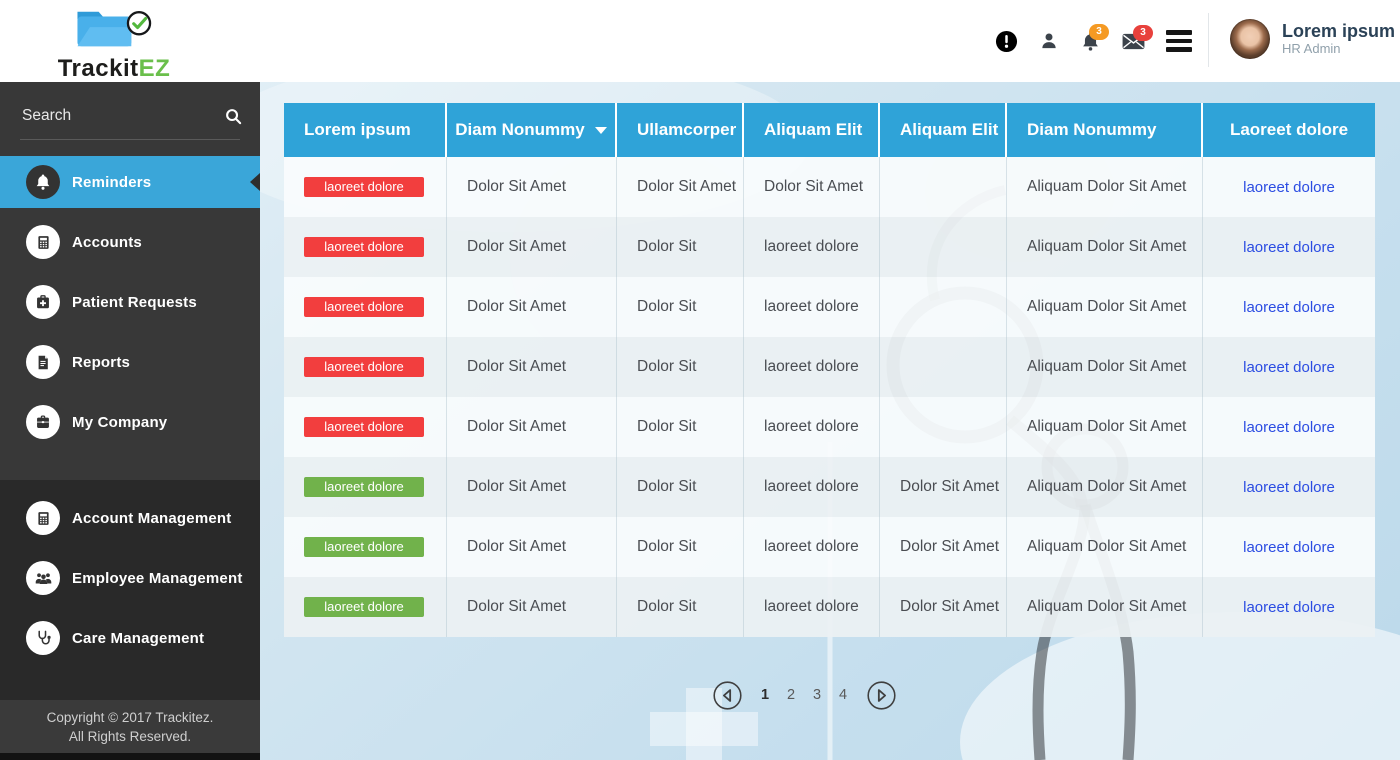 The width and height of the screenshot is (1400, 760). Describe the element at coordinates (130, 736) in the screenshot. I see `copyright-line: All Rights Reserved.` at that location.